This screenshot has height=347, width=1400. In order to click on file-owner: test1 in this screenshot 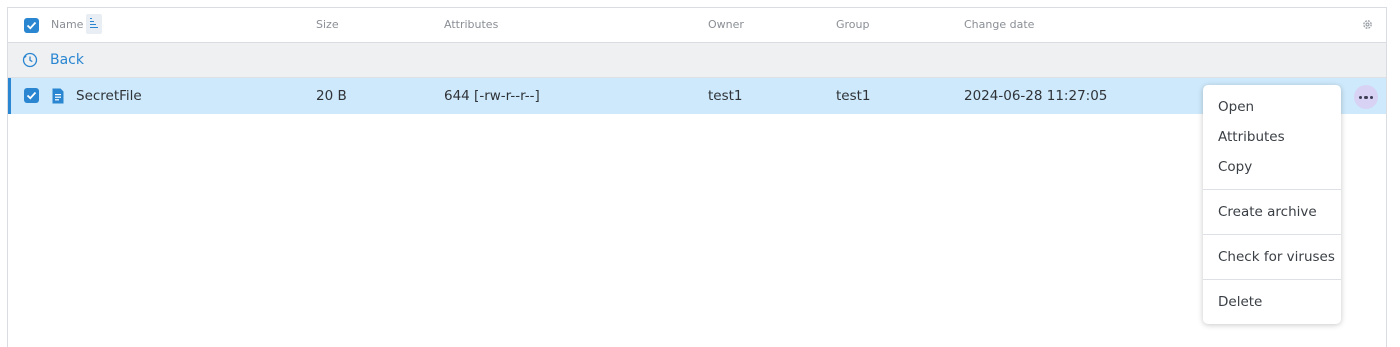, I will do `click(725, 96)`.